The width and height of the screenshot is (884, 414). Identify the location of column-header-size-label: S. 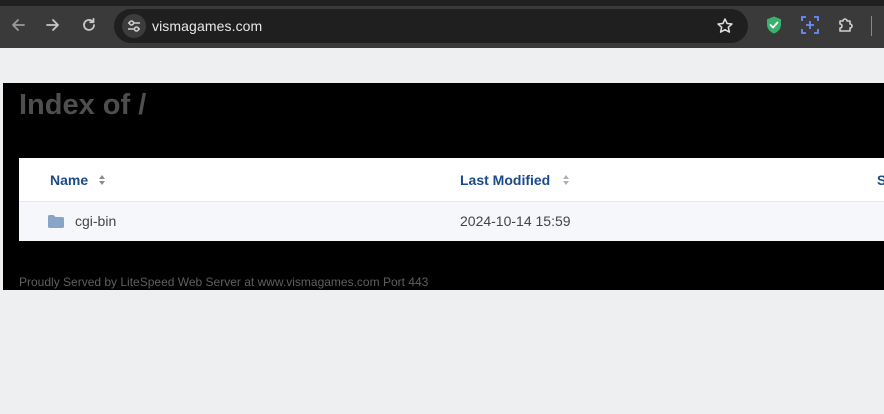
(880, 180).